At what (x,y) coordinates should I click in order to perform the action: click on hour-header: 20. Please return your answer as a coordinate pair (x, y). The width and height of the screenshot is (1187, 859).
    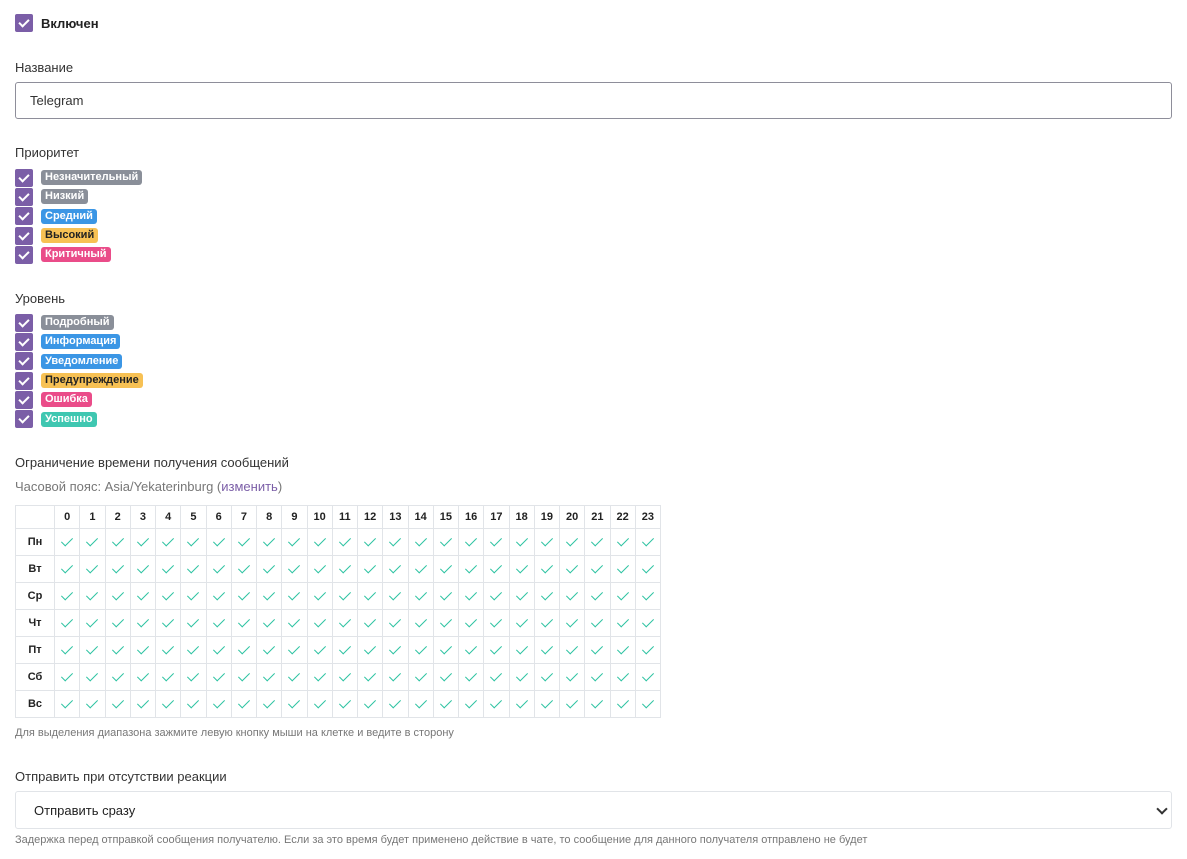
    Looking at the image, I should click on (572, 517).